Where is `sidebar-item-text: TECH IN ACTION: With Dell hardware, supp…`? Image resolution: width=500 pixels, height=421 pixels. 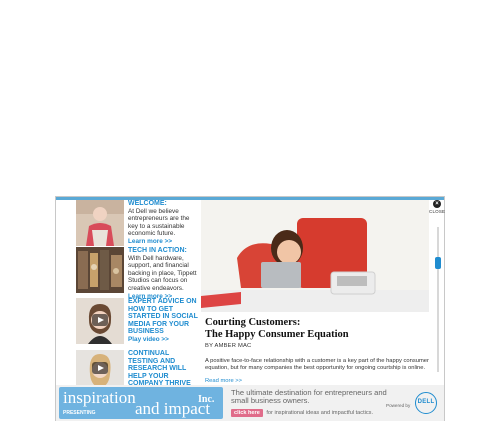 sidebar-item-text: TECH IN ACTION: With Dell hardware, supp… is located at coordinates (164, 273).